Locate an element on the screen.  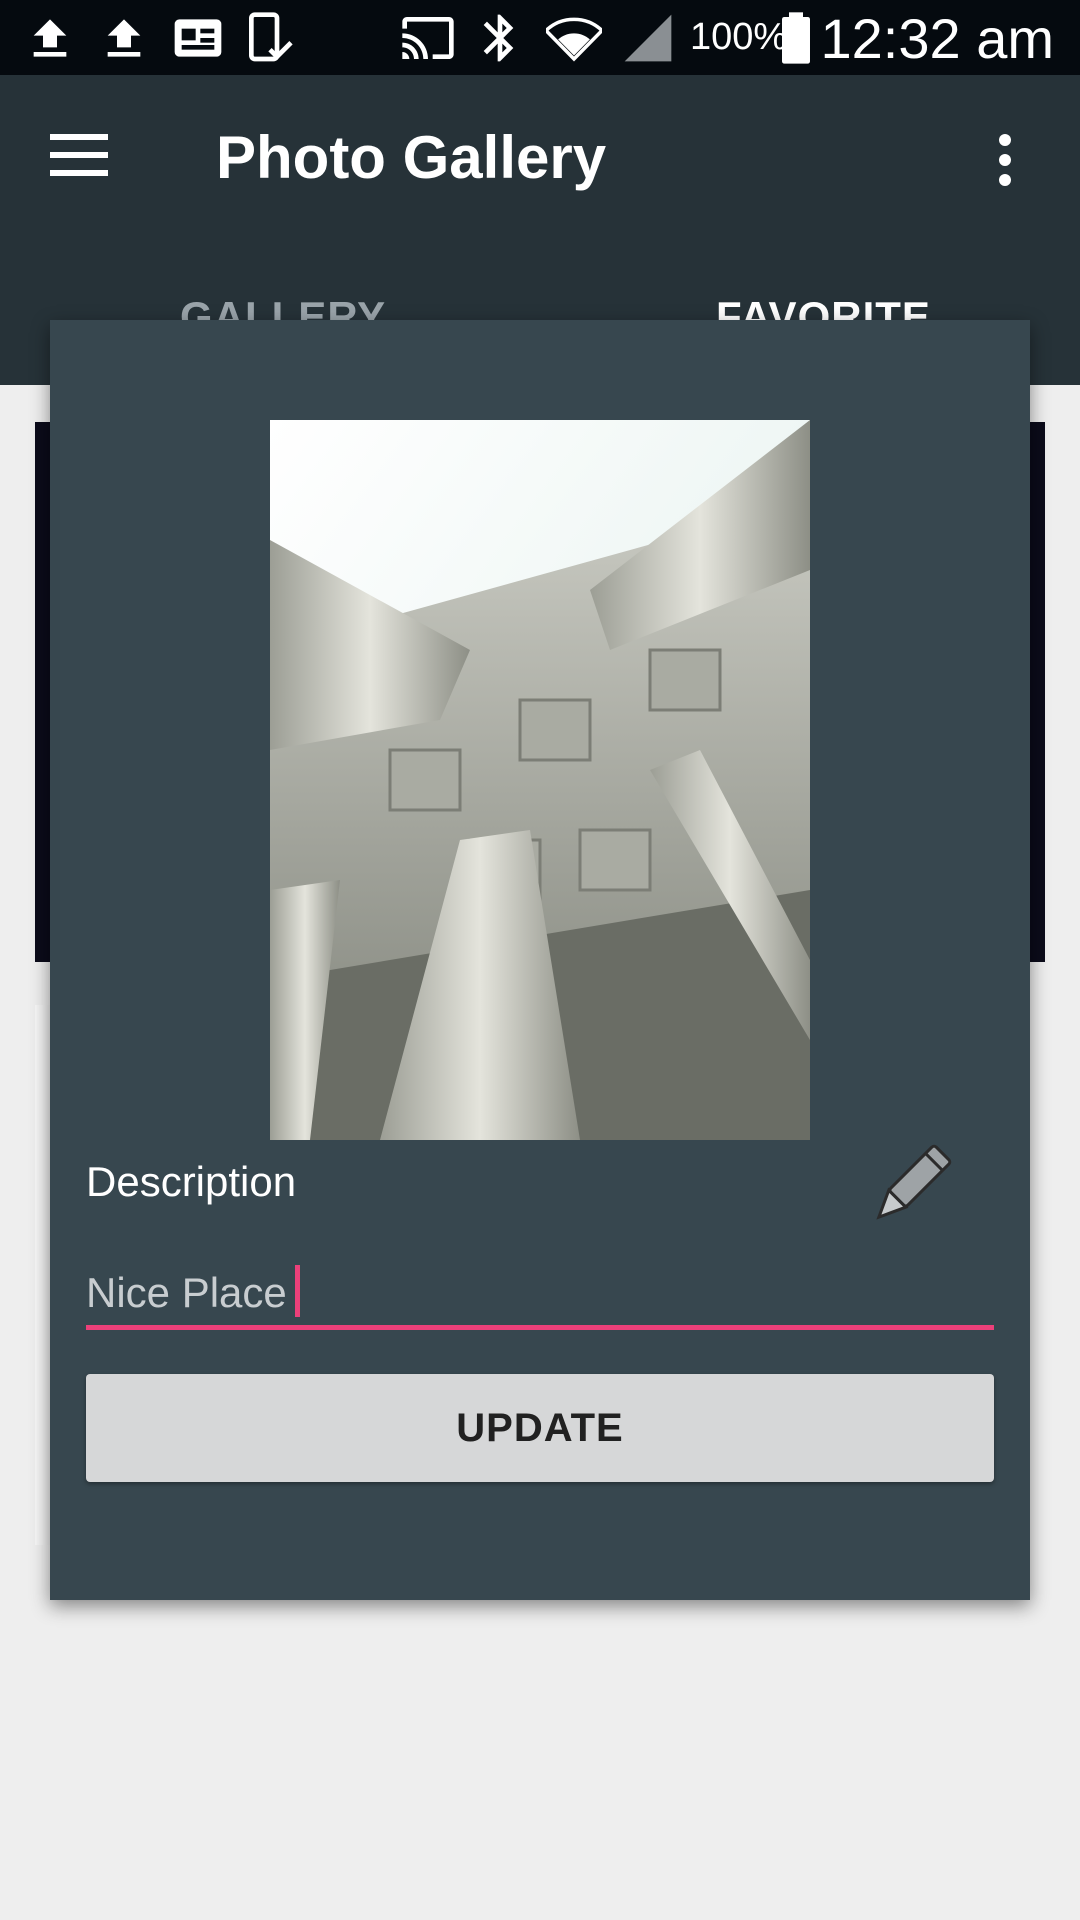
more-vert-icon is located at coordinates (1005, 160).